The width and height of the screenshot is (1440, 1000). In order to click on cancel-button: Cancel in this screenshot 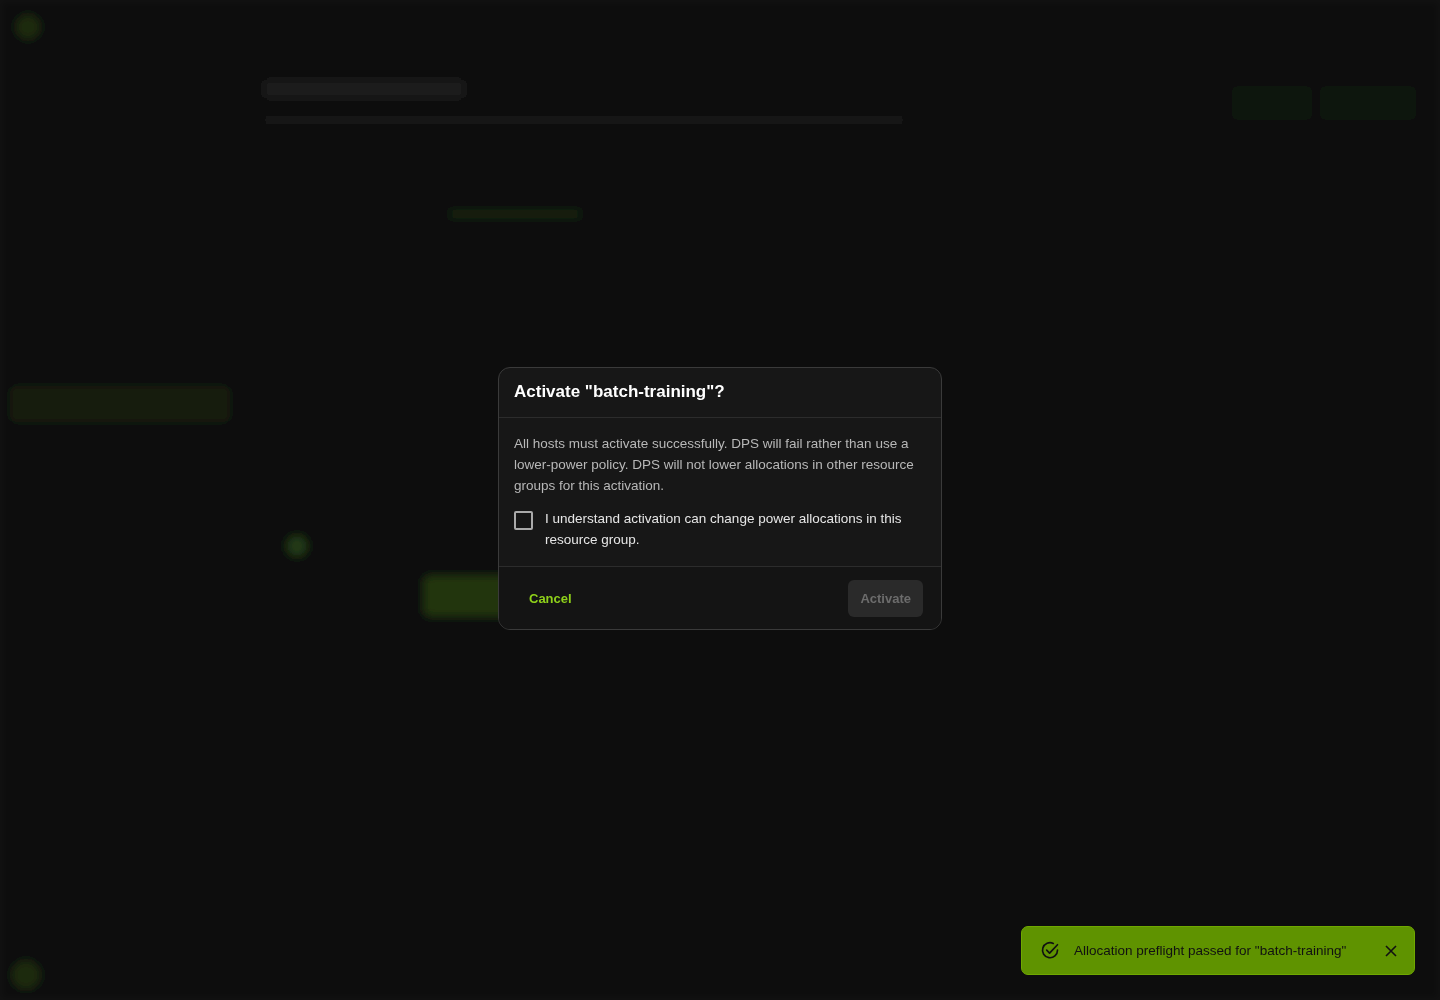, I will do `click(550, 598)`.